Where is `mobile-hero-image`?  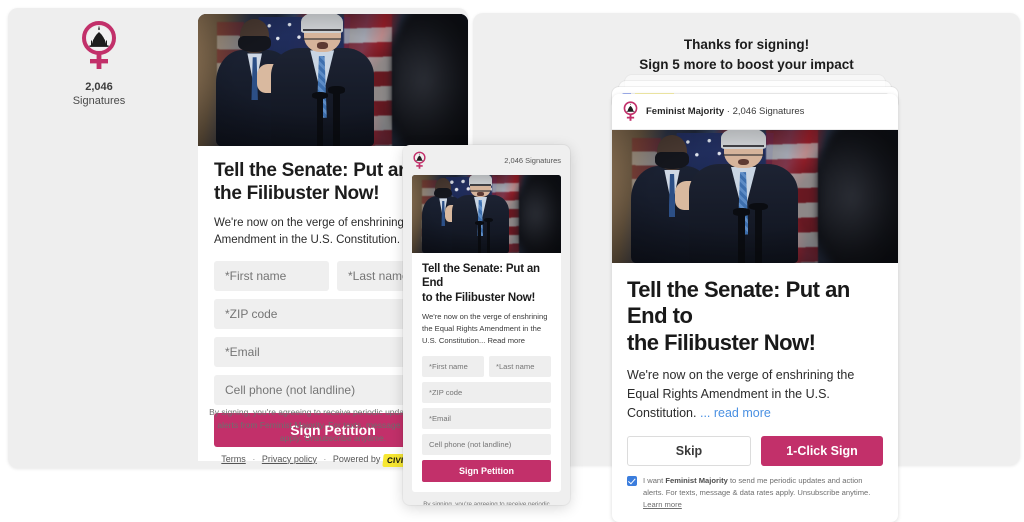 mobile-hero-image is located at coordinates (486, 214).